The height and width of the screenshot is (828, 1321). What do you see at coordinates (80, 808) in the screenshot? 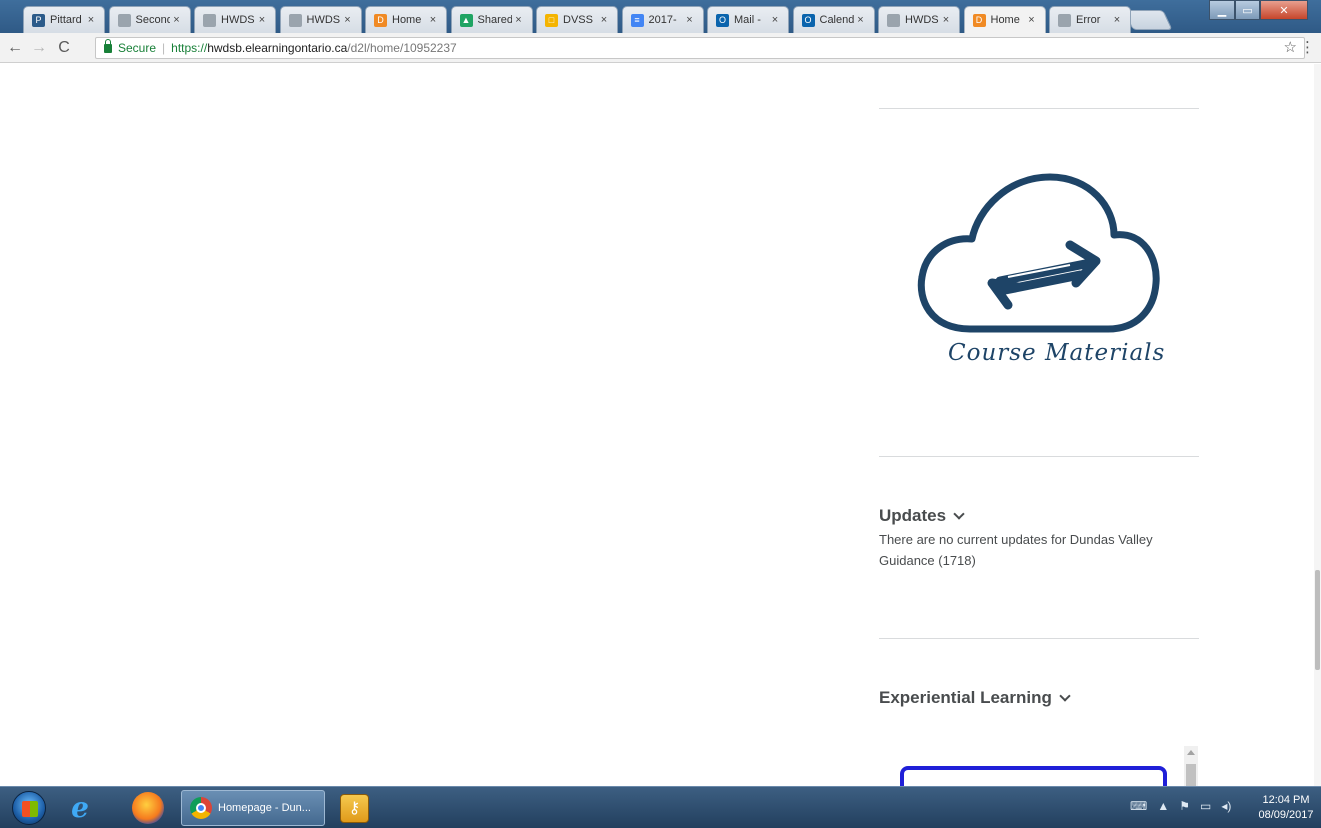
I see `internet-explorer-icon: e` at bounding box center [80, 808].